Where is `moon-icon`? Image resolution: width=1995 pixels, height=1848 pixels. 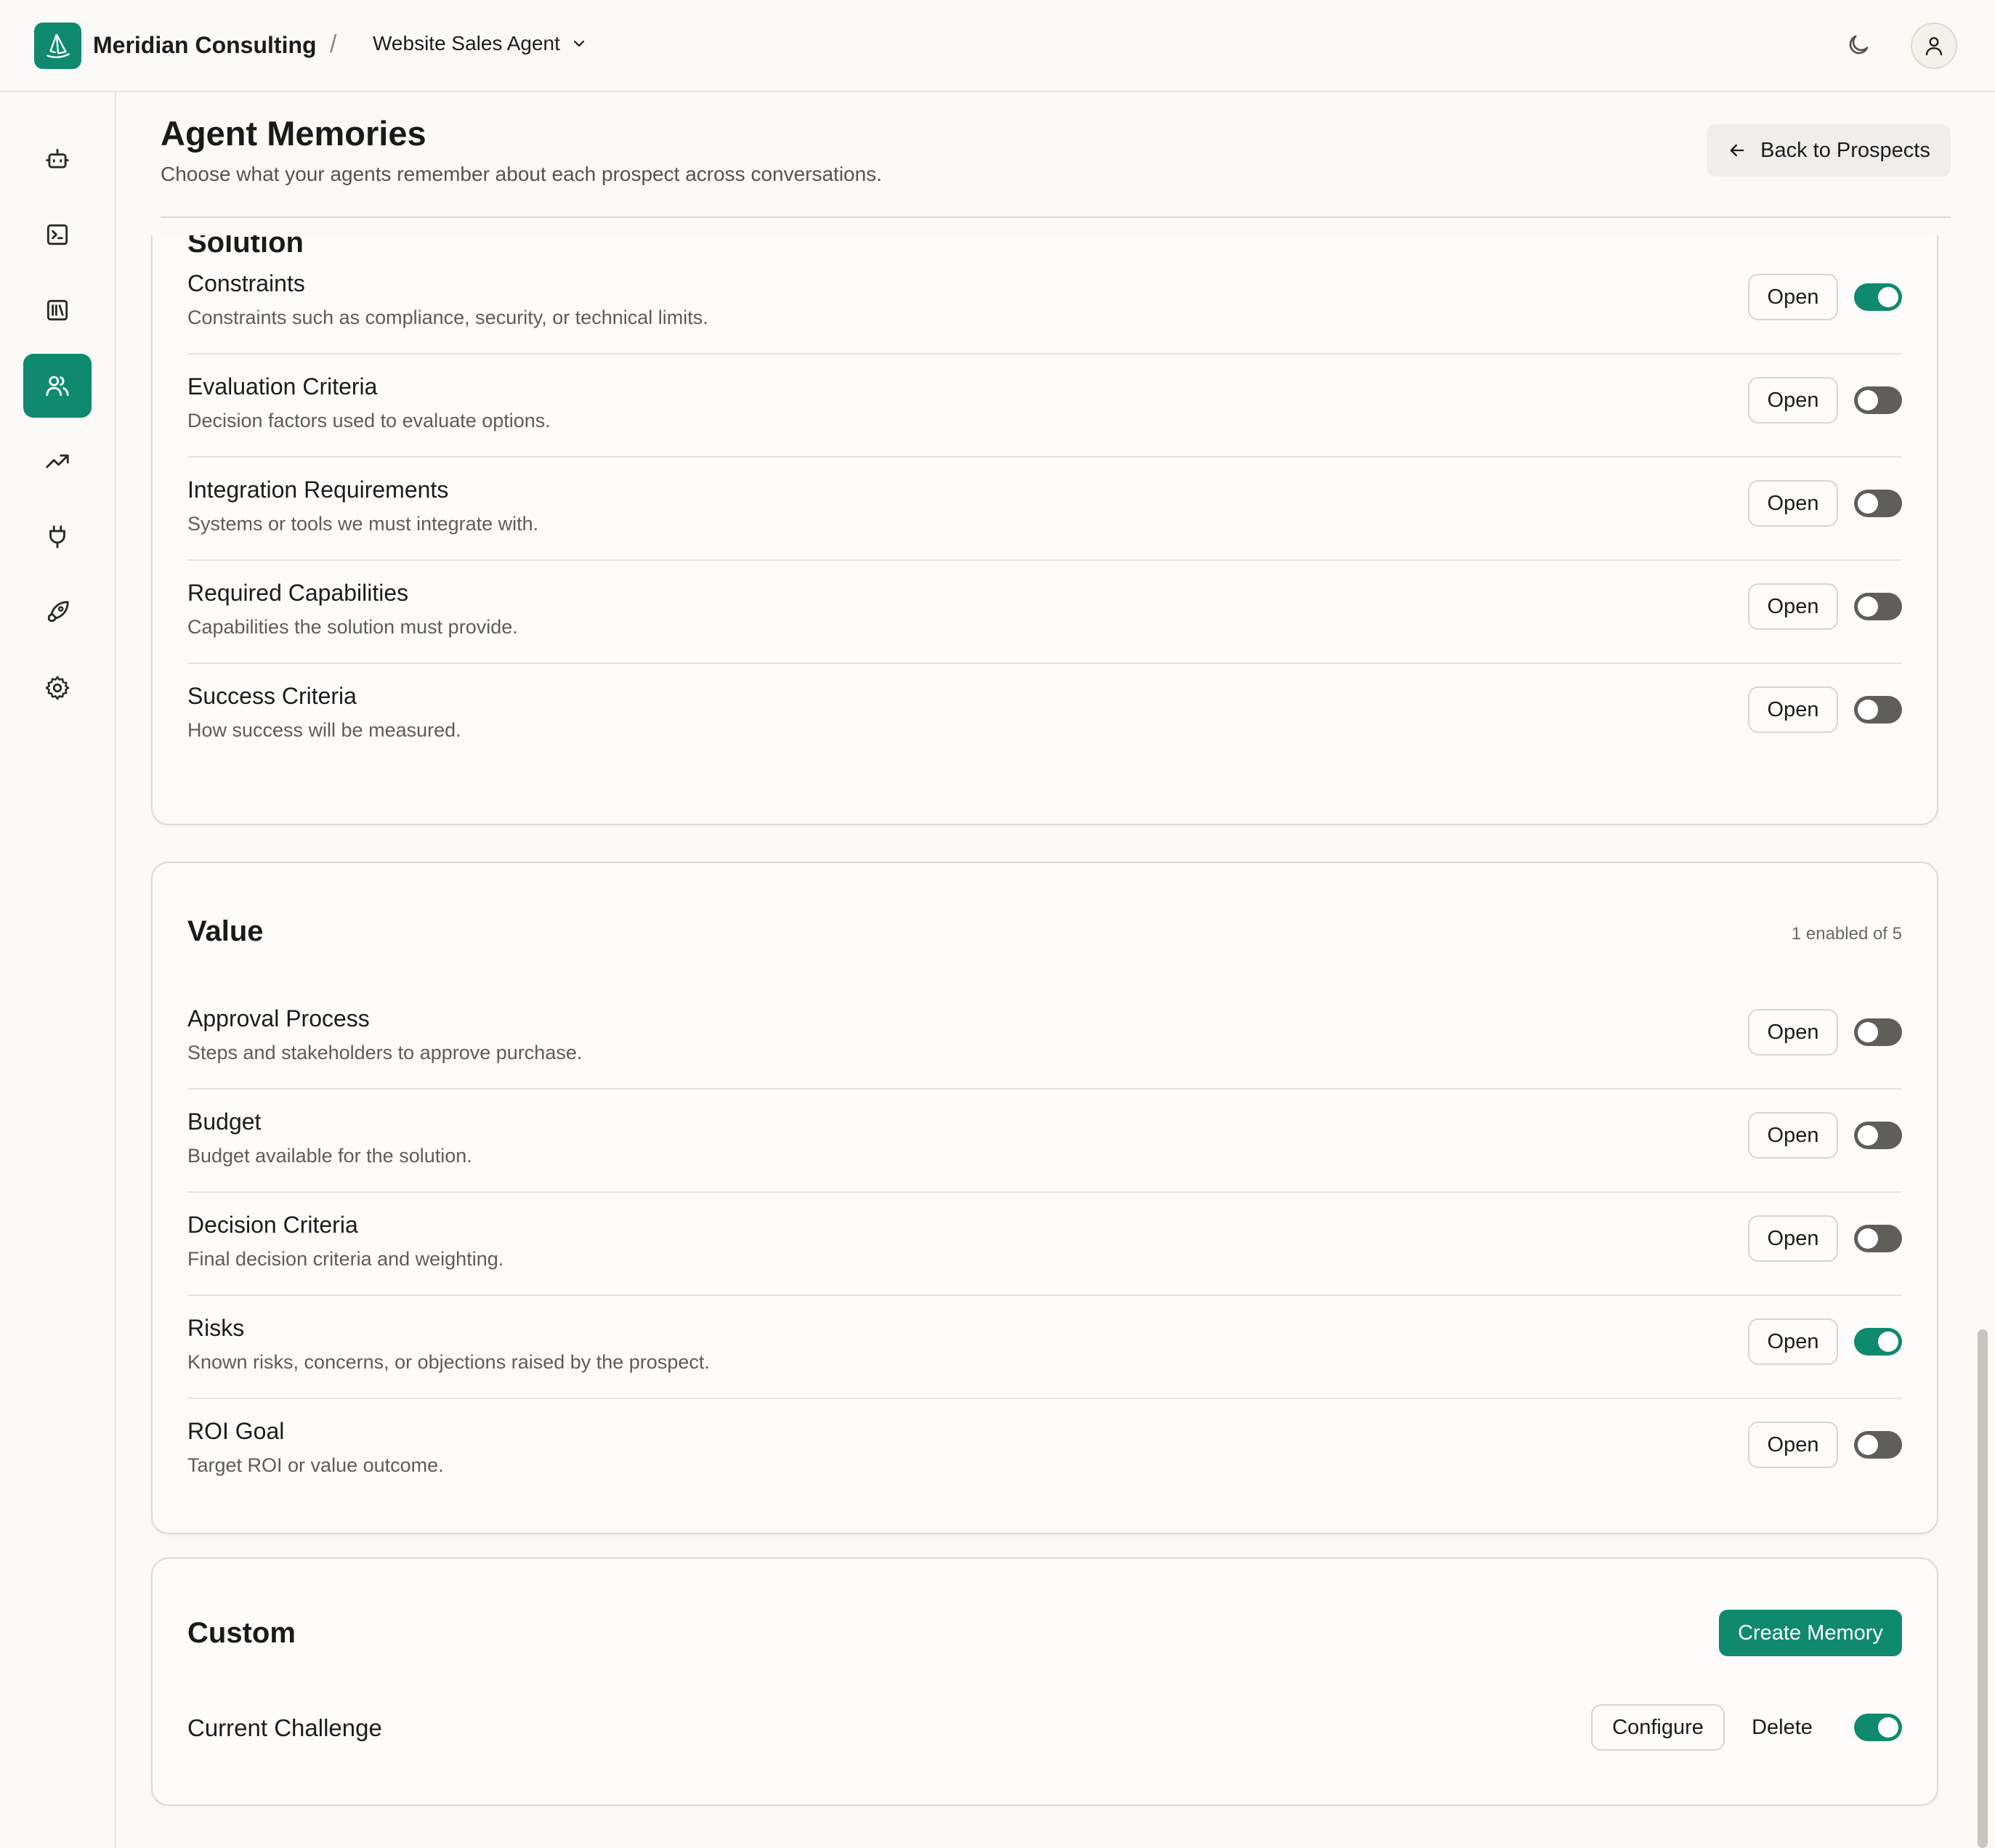 moon-icon is located at coordinates (1858, 45).